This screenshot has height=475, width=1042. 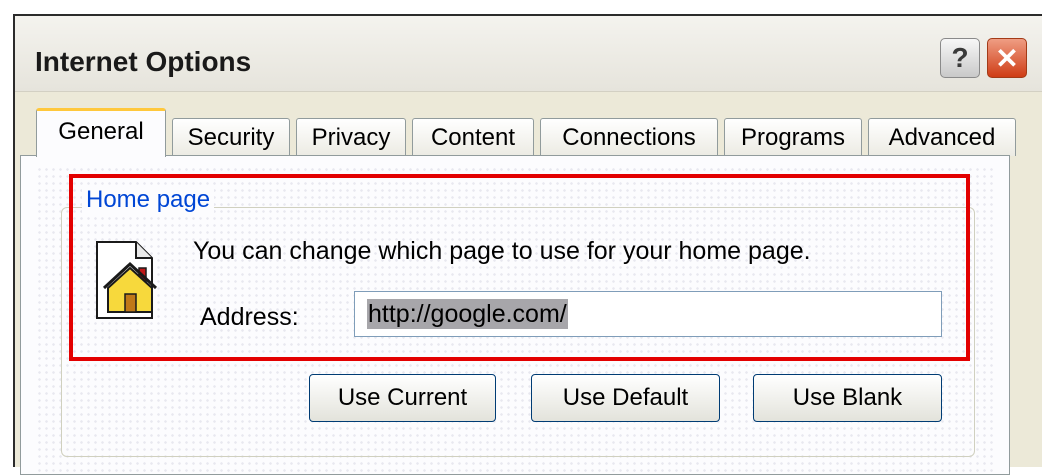 I want to click on use-current-label: Use Current, so click(x=402, y=397).